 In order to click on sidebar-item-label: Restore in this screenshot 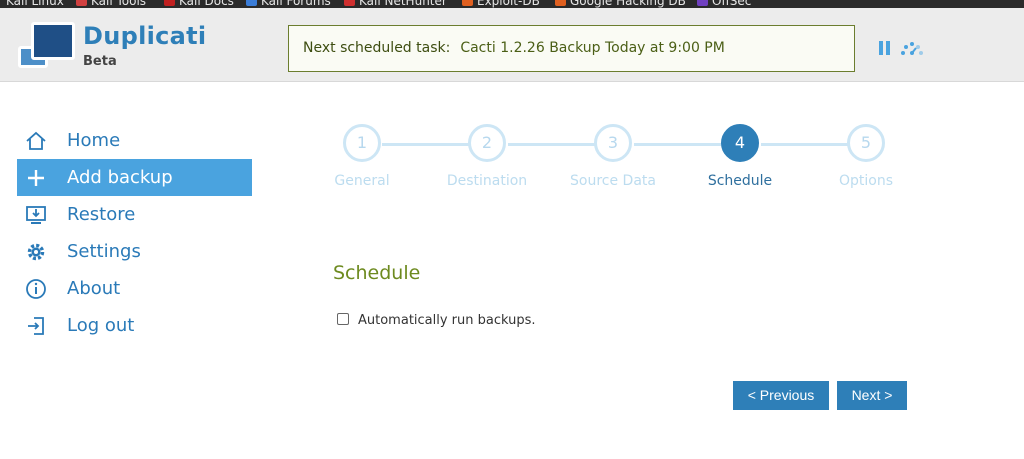, I will do `click(101, 214)`.